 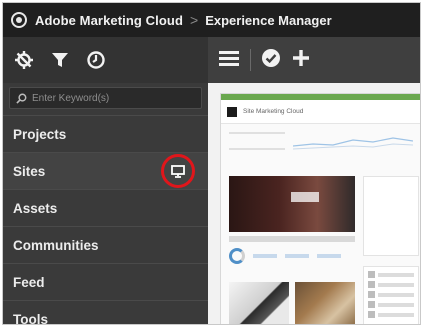 I want to click on nav-item-label: Assets, so click(x=35, y=208).